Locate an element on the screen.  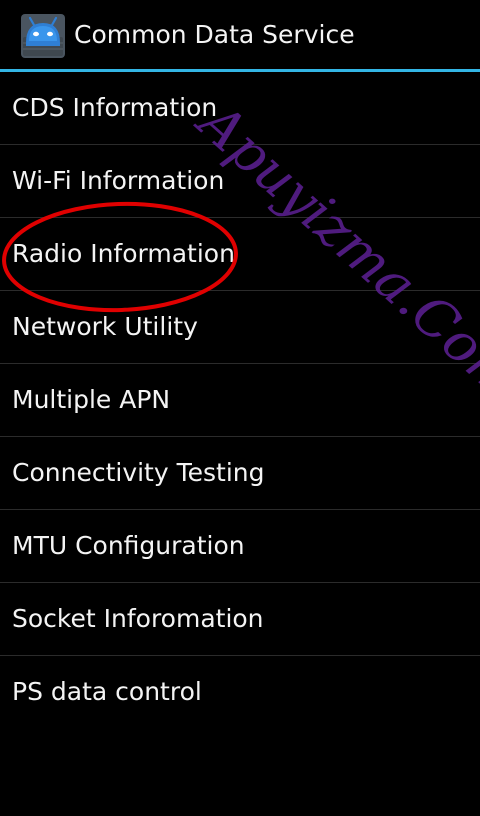
menu-item-cds-information: CDS Information is located at coordinates (240, 108).